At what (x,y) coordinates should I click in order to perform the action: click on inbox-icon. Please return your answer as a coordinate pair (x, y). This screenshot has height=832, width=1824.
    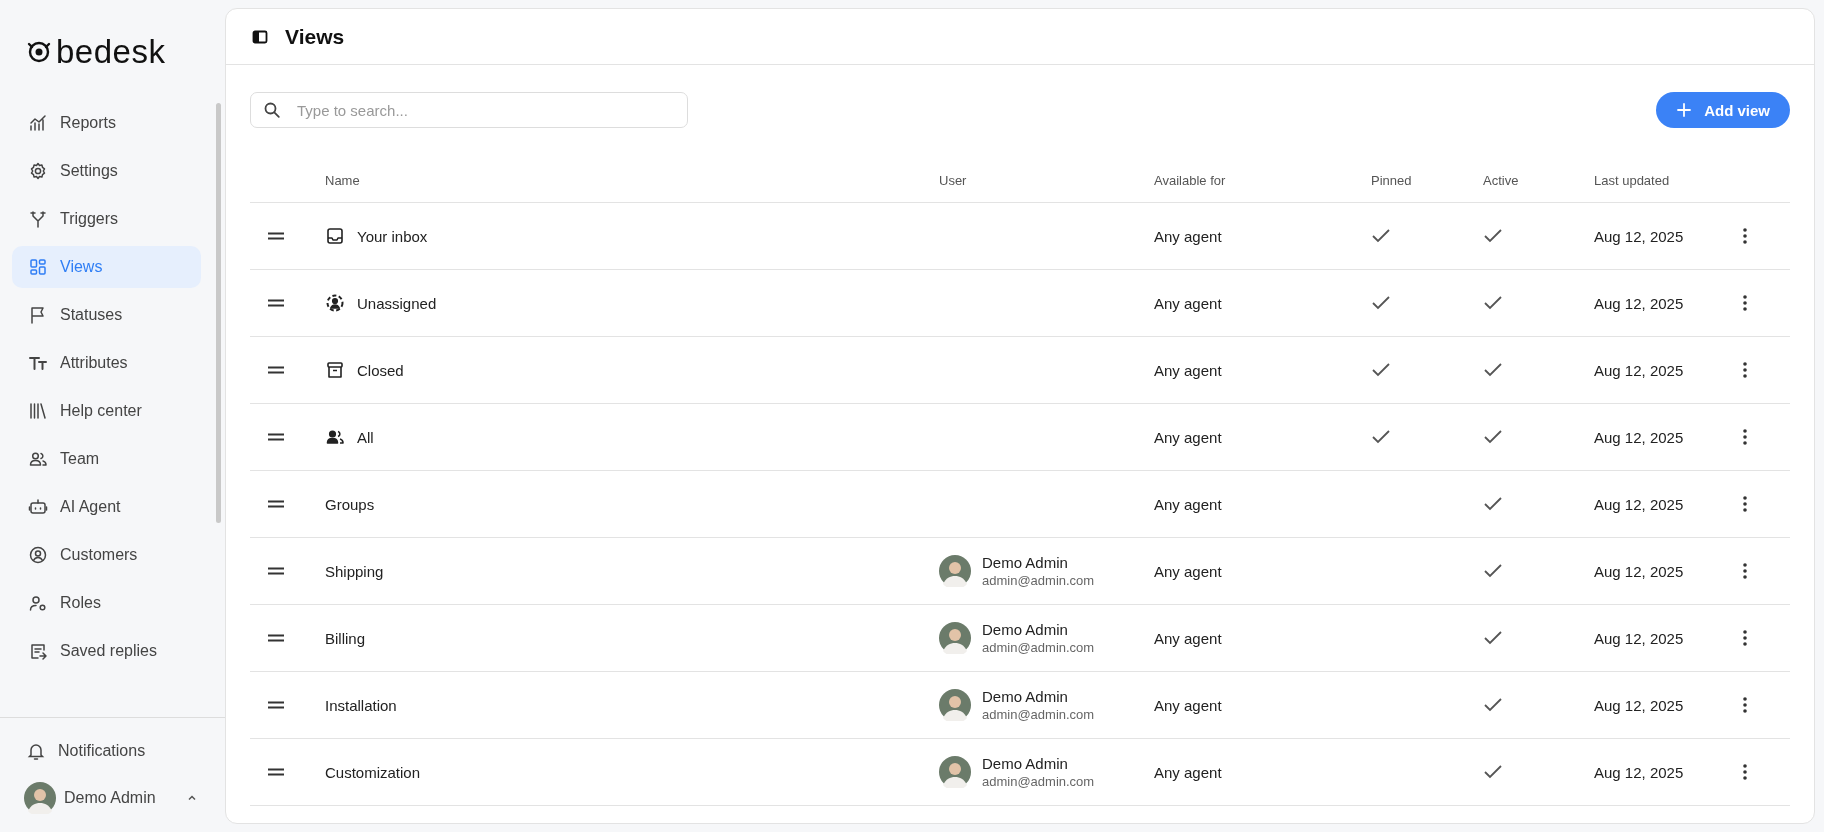
    Looking at the image, I should click on (335, 236).